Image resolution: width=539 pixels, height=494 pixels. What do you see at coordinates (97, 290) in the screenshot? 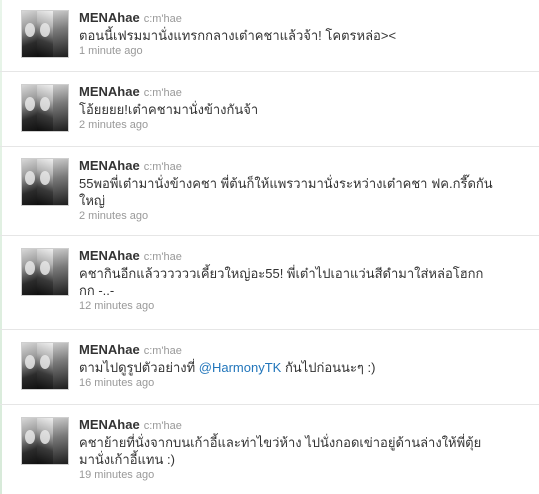
I see `tweet-text-line: กก -..-` at bounding box center [97, 290].